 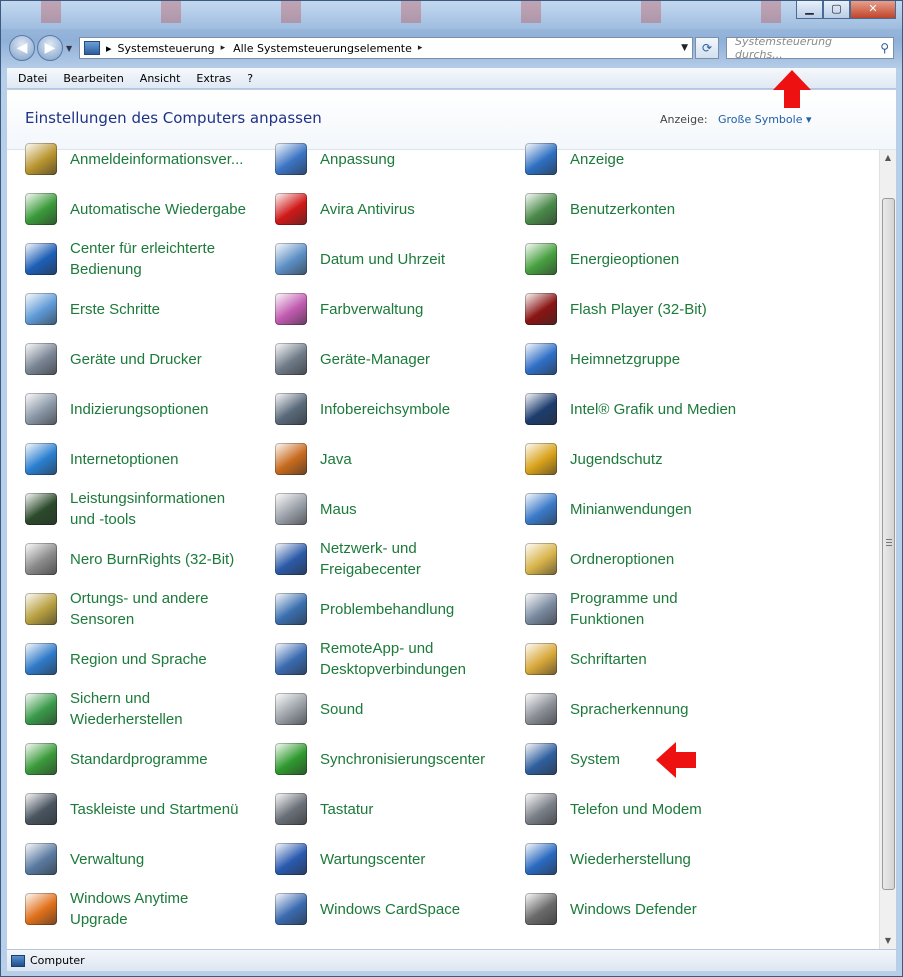 I want to click on menu-bearbeiten: Bearbeiten, so click(x=90, y=78).